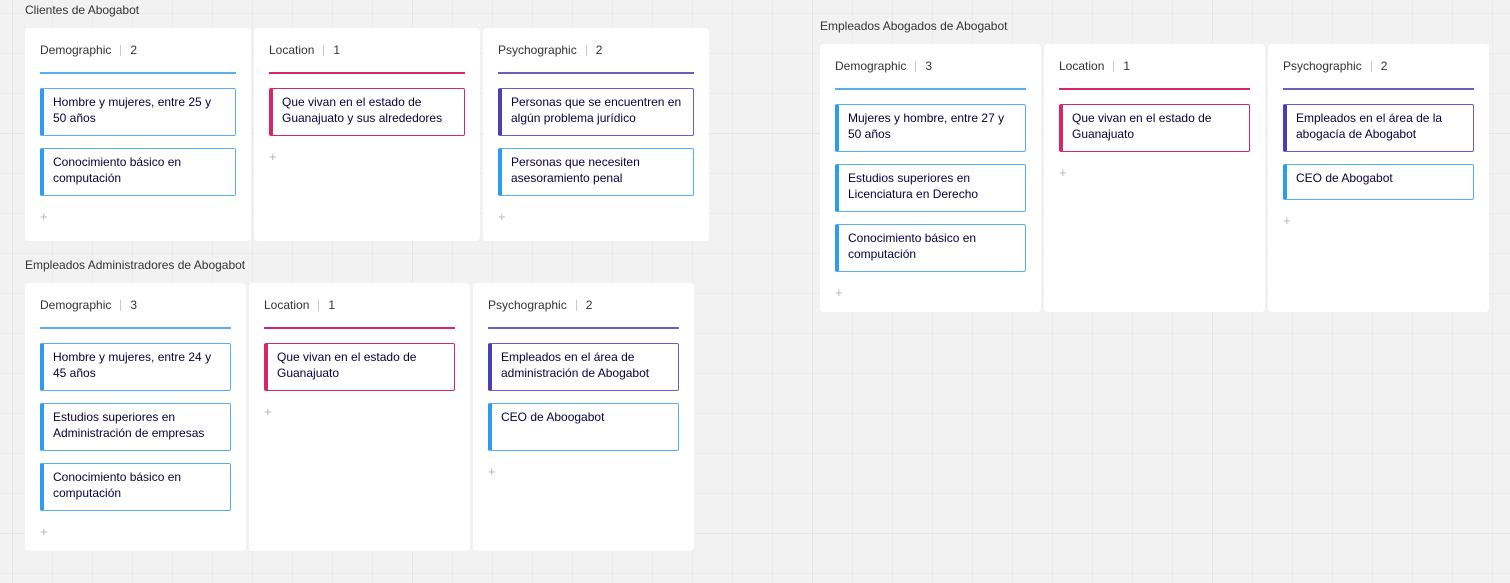 The width and height of the screenshot is (1510, 583). Describe the element at coordinates (82, 10) in the screenshot. I see `board-title-clientes: Clientes de Abogabot` at that location.